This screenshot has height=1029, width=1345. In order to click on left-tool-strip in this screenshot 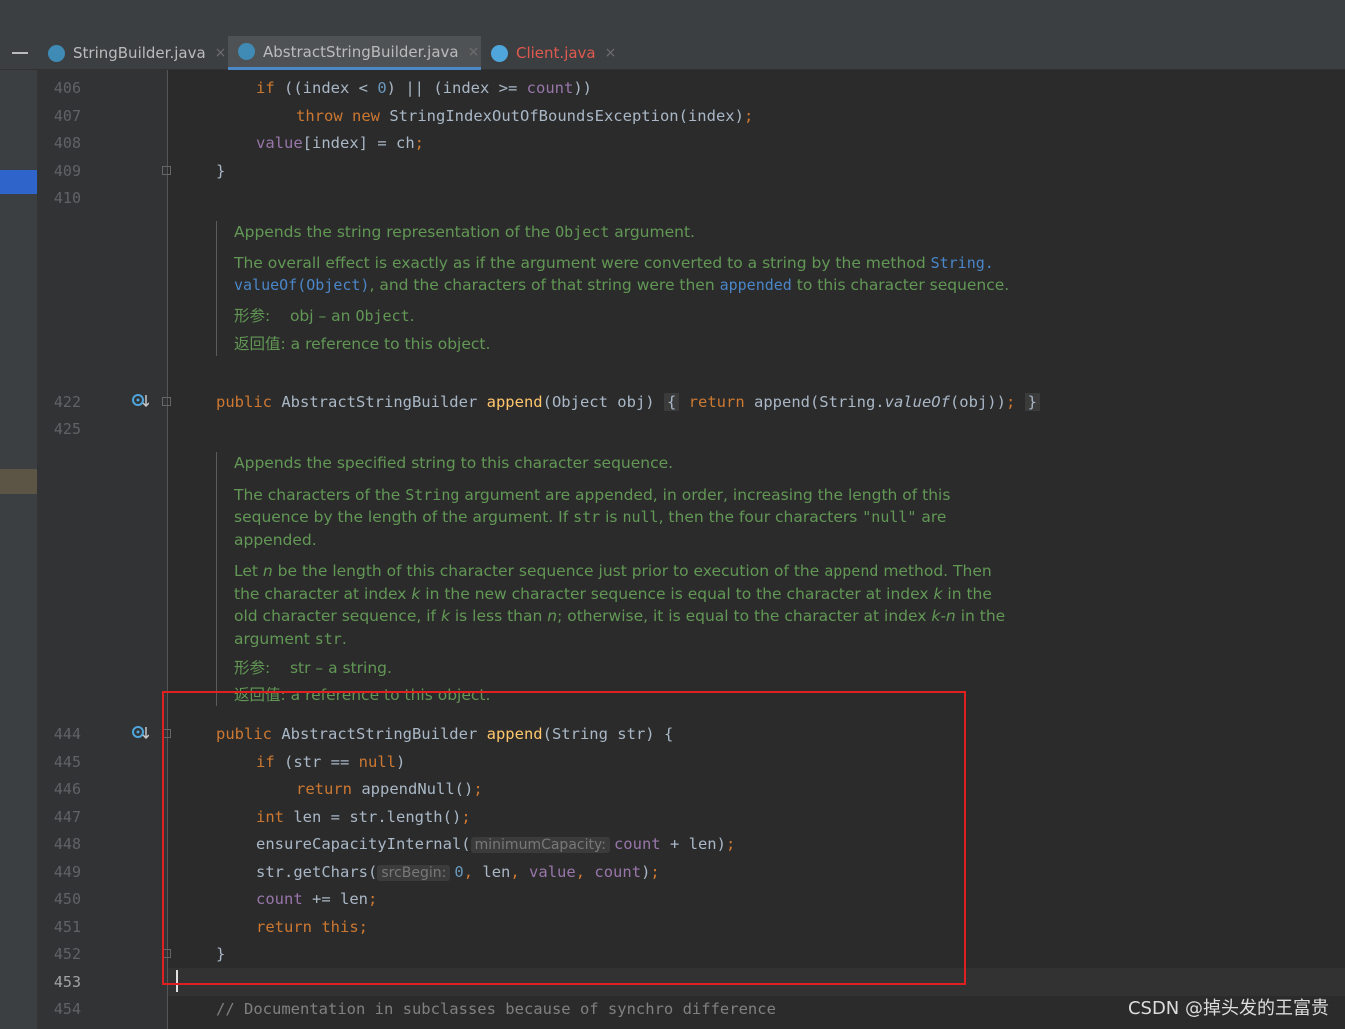, I will do `click(18, 549)`.